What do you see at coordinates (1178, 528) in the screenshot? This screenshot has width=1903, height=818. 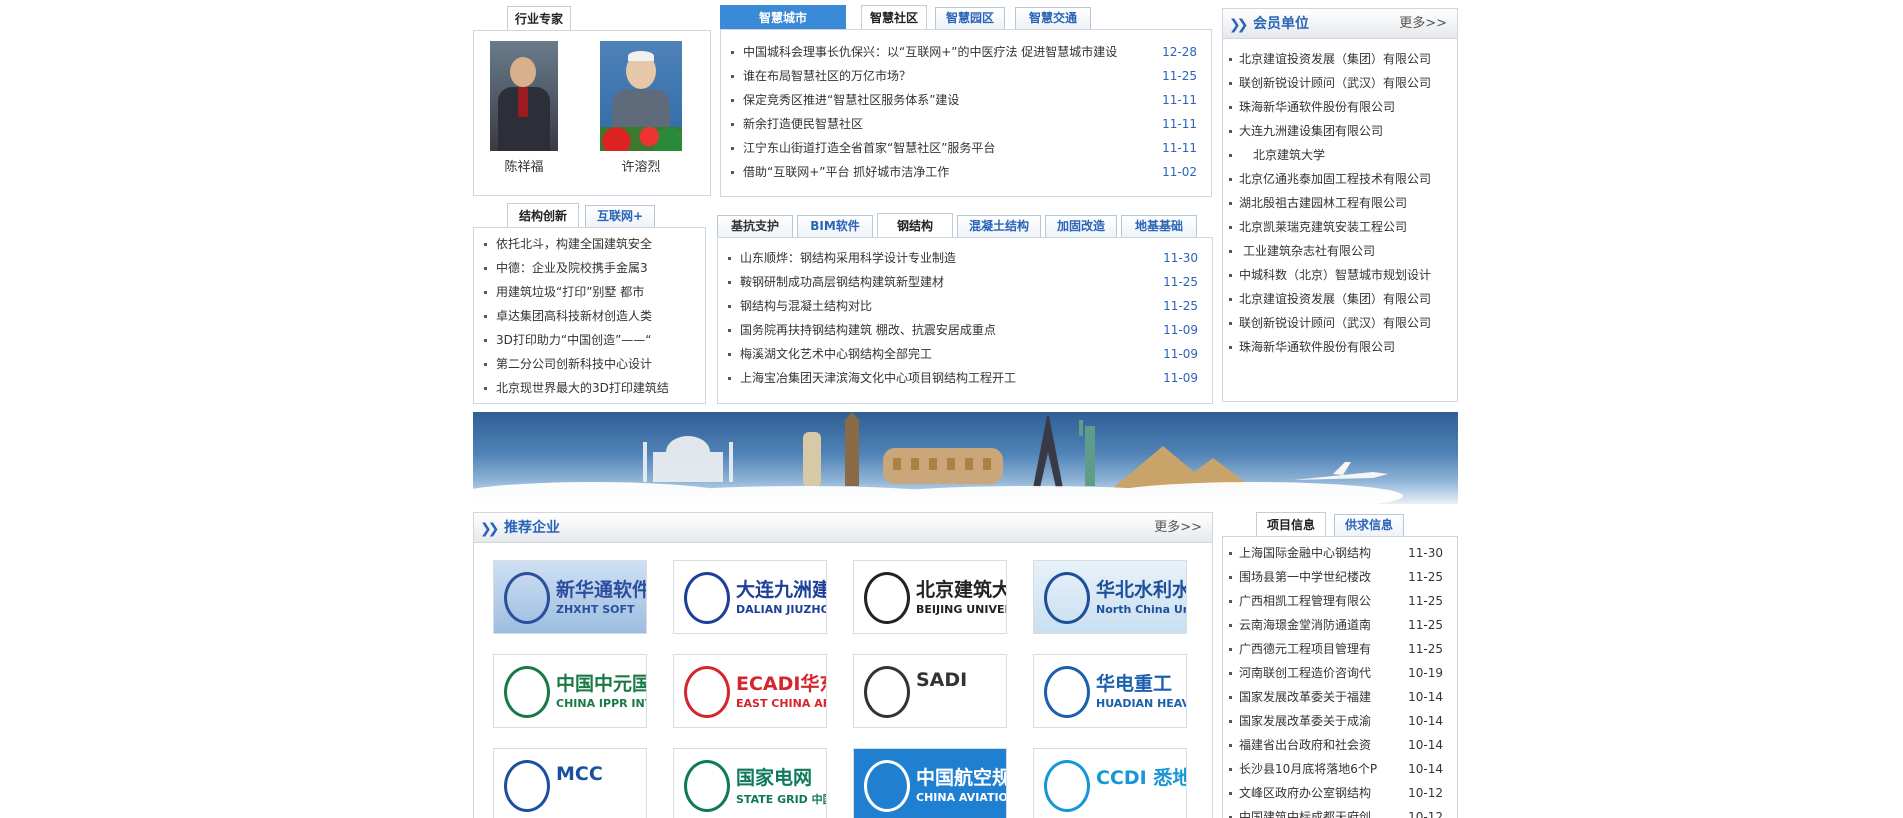 I see `recommended-more-link: 更多>>` at bounding box center [1178, 528].